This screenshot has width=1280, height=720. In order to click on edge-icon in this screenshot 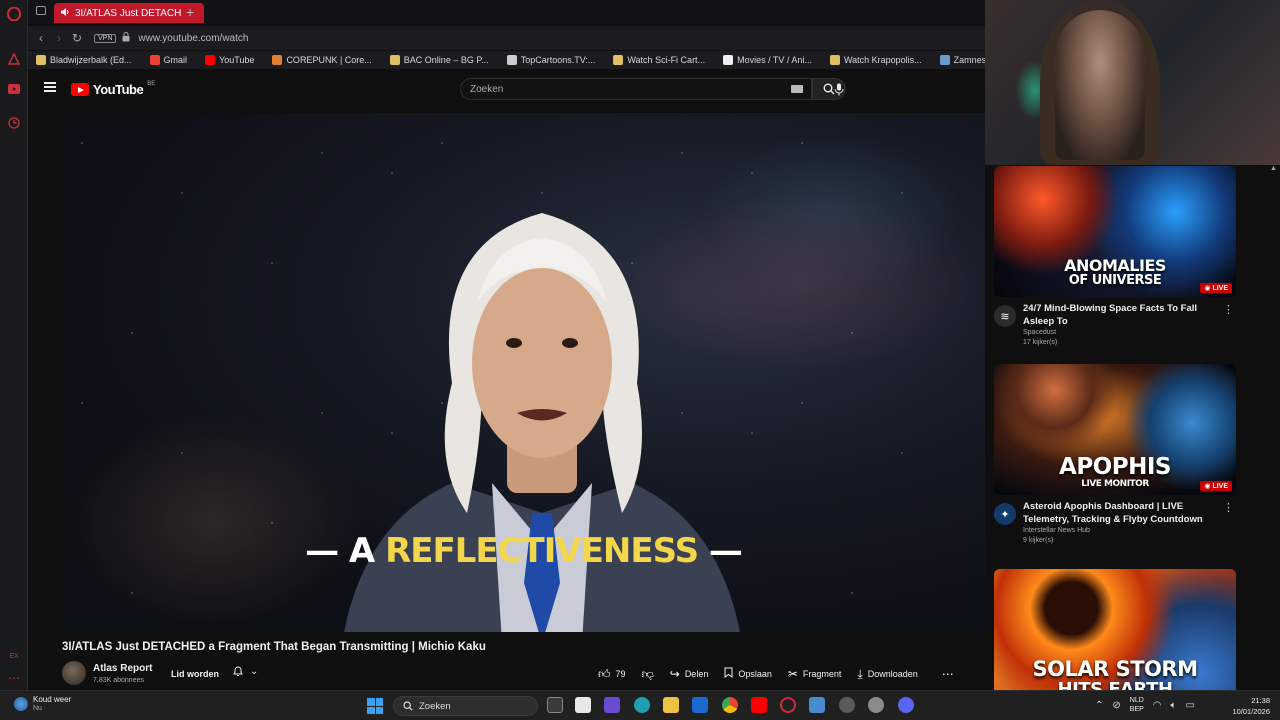, I will do `click(642, 705)`.